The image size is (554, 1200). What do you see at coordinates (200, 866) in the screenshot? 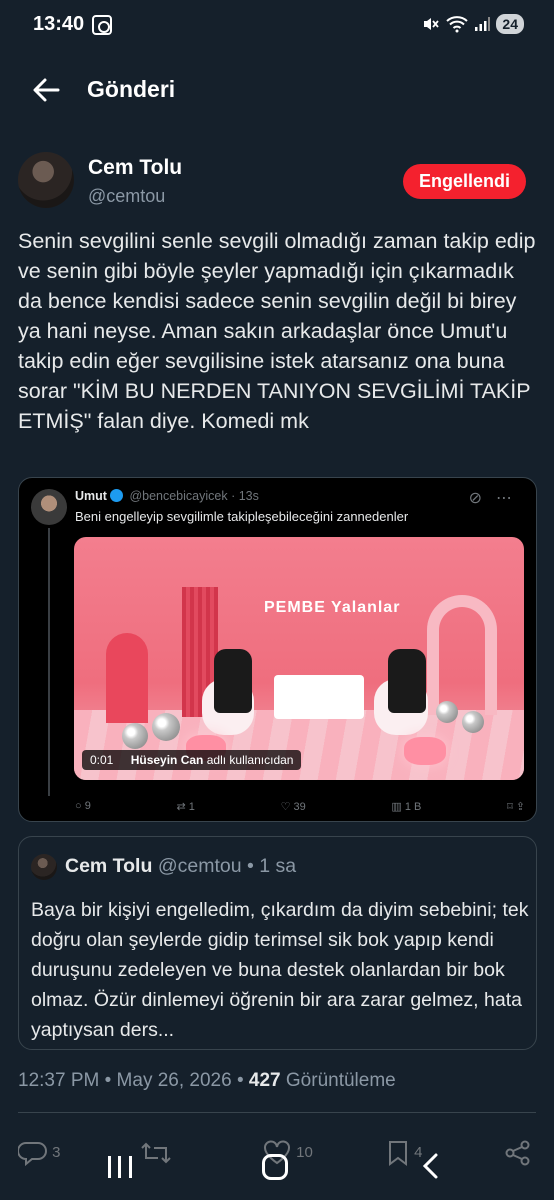
I see `quoted-author-handle: @cemtou` at bounding box center [200, 866].